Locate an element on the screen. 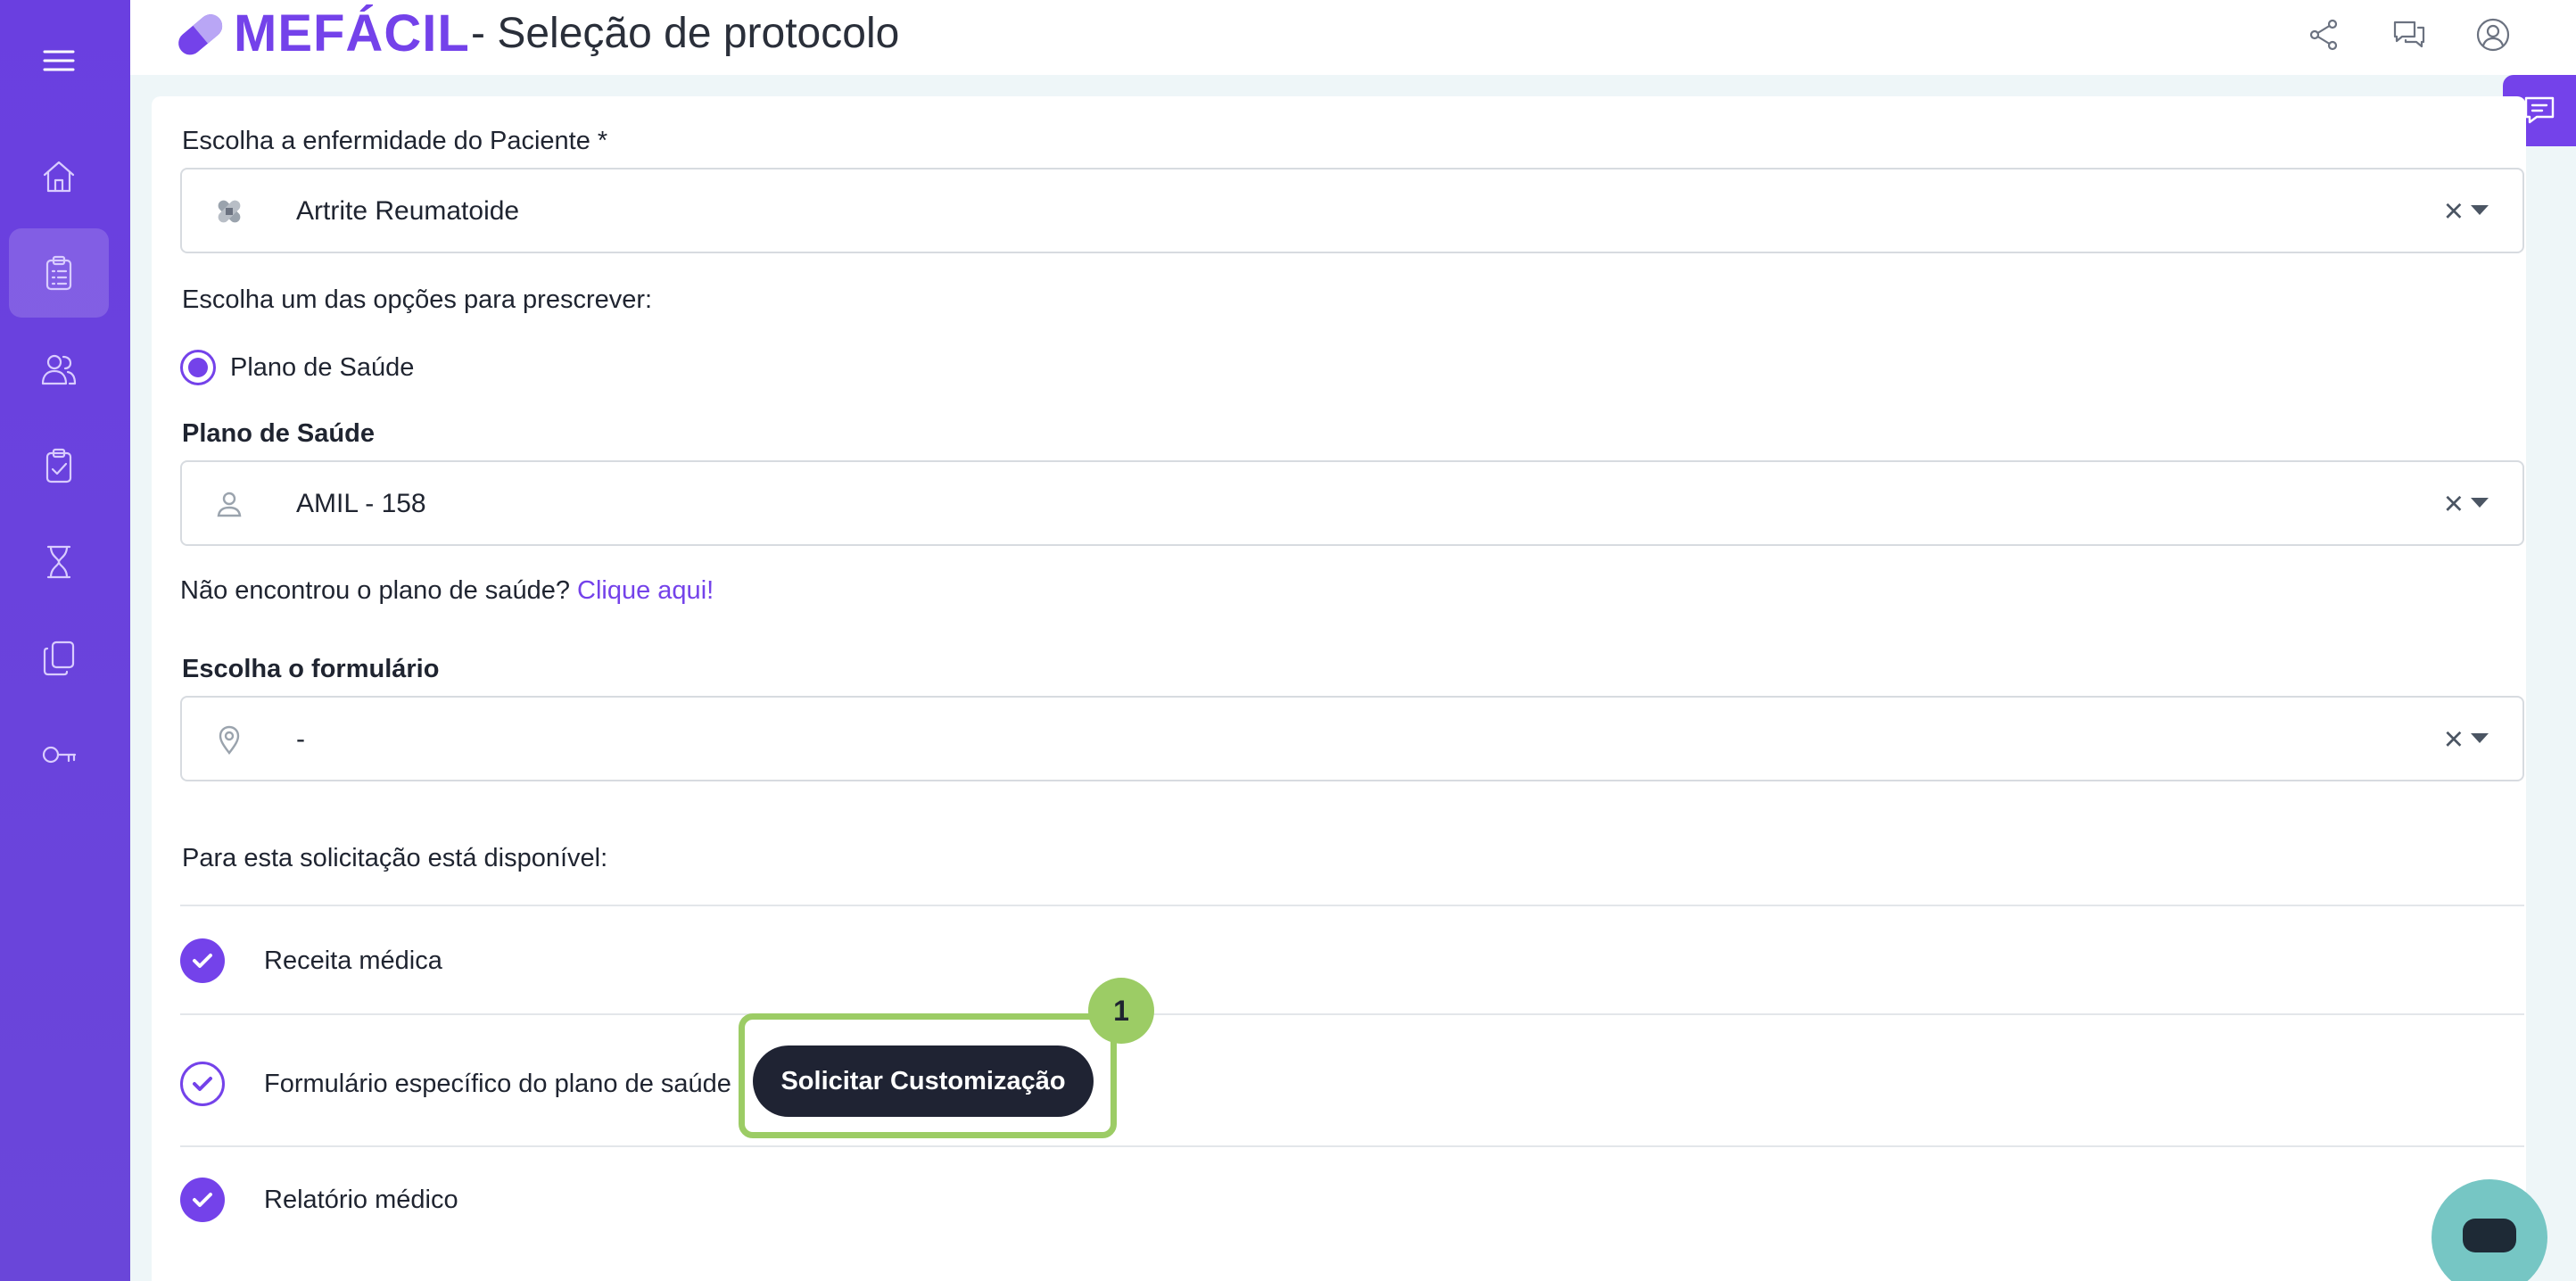 The height and width of the screenshot is (1281, 2576). share-icon is located at coordinates (2323, 35).